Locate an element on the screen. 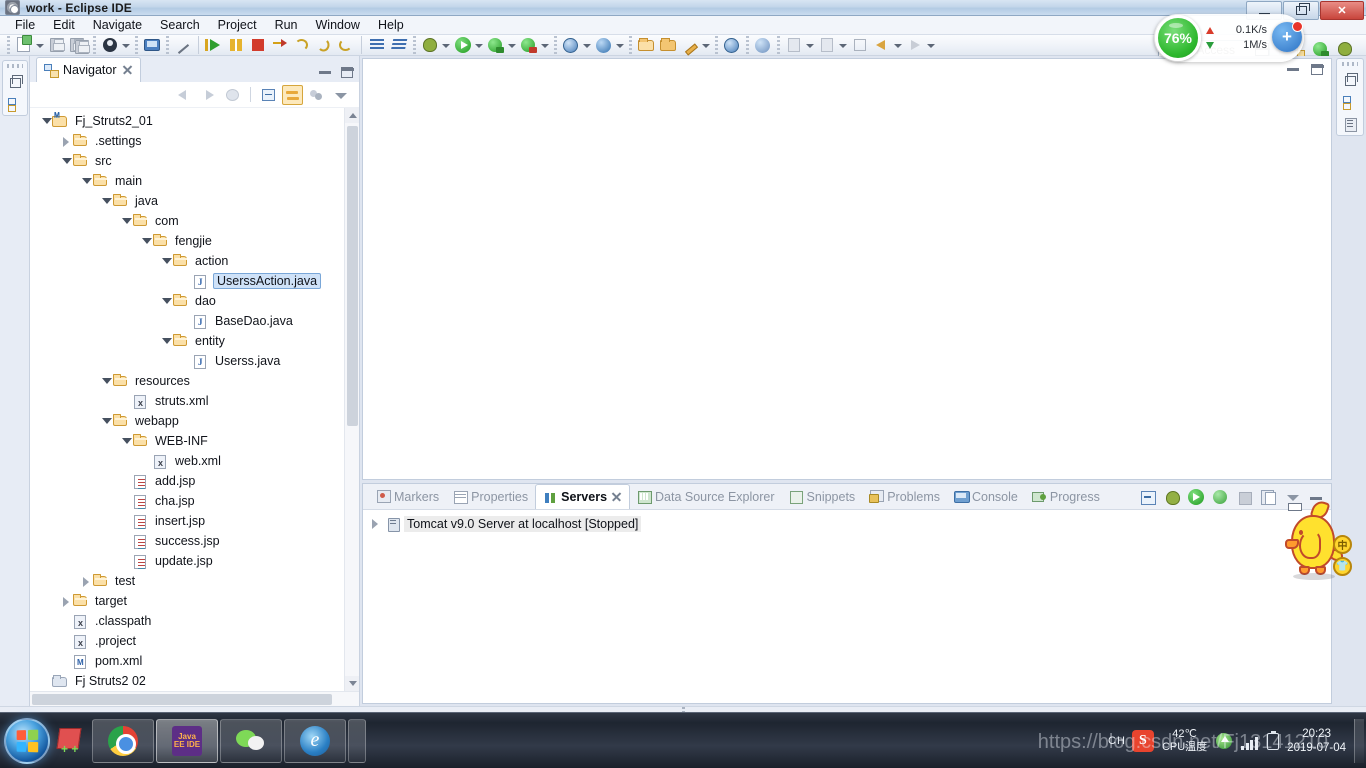 The image size is (1366, 768). tree-item: web.xml is located at coordinates (194, 461).